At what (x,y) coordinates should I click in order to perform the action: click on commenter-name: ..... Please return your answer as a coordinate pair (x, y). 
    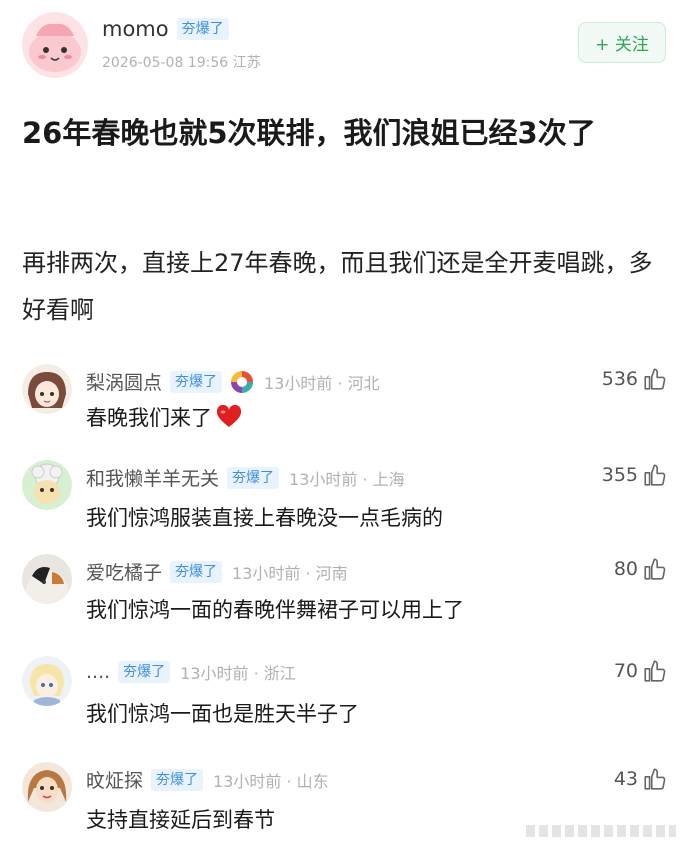
    Looking at the image, I should click on (98, 672).